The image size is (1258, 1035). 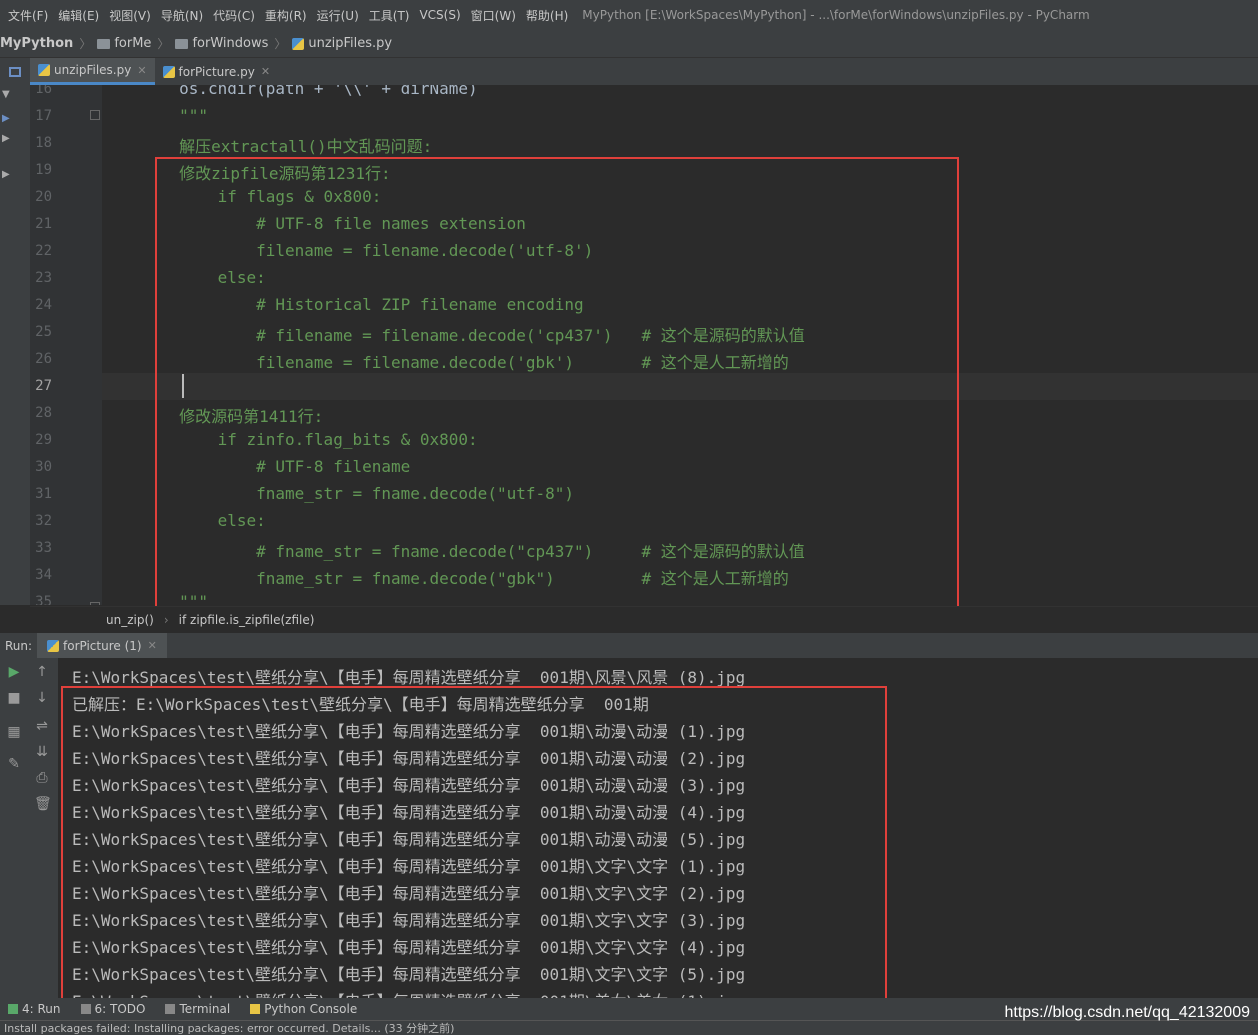 I want to click on menu-navigate: 导航(N), so click(x=182, y=15).